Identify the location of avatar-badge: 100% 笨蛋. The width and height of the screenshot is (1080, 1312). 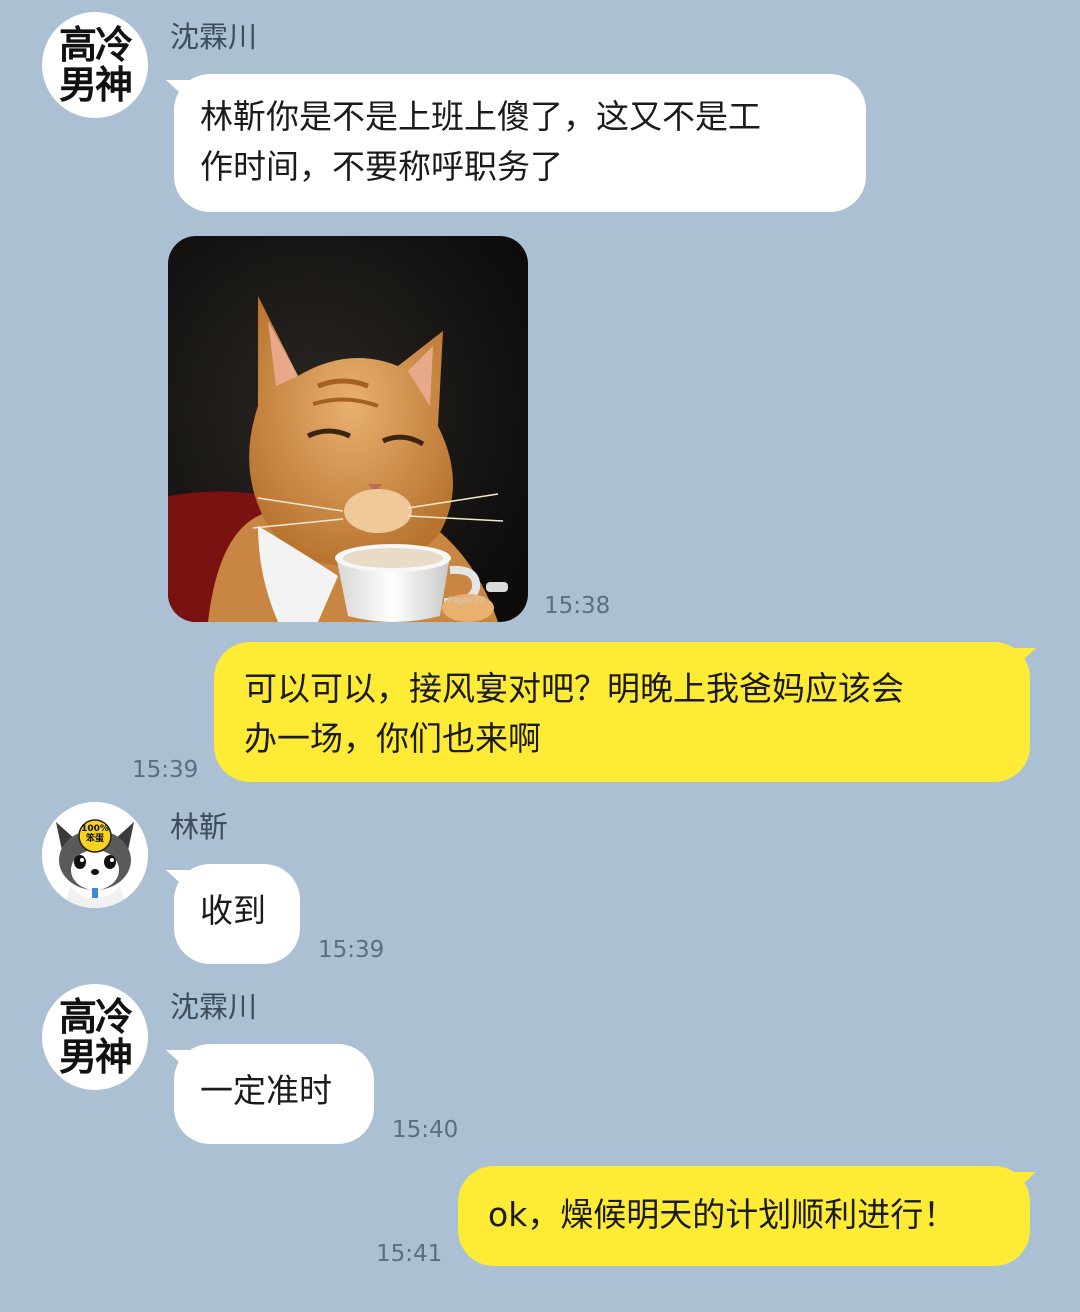
(95, 834).